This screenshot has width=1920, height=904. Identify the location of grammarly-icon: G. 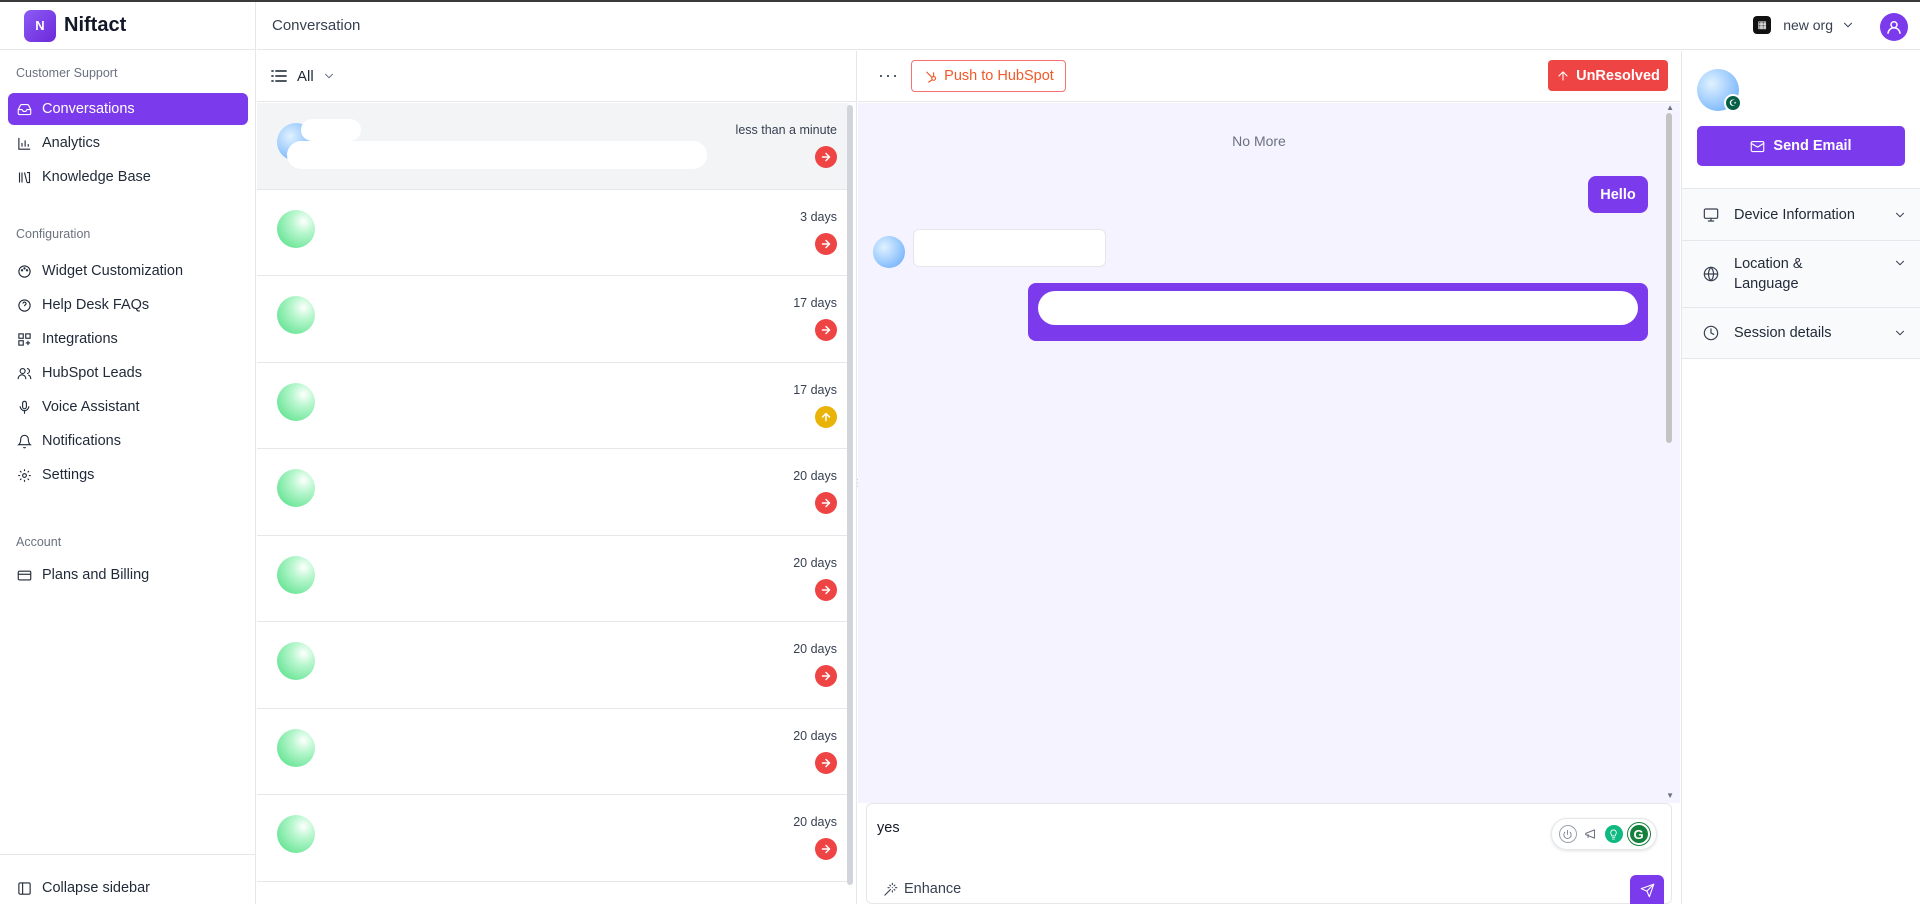
(1638, 834).